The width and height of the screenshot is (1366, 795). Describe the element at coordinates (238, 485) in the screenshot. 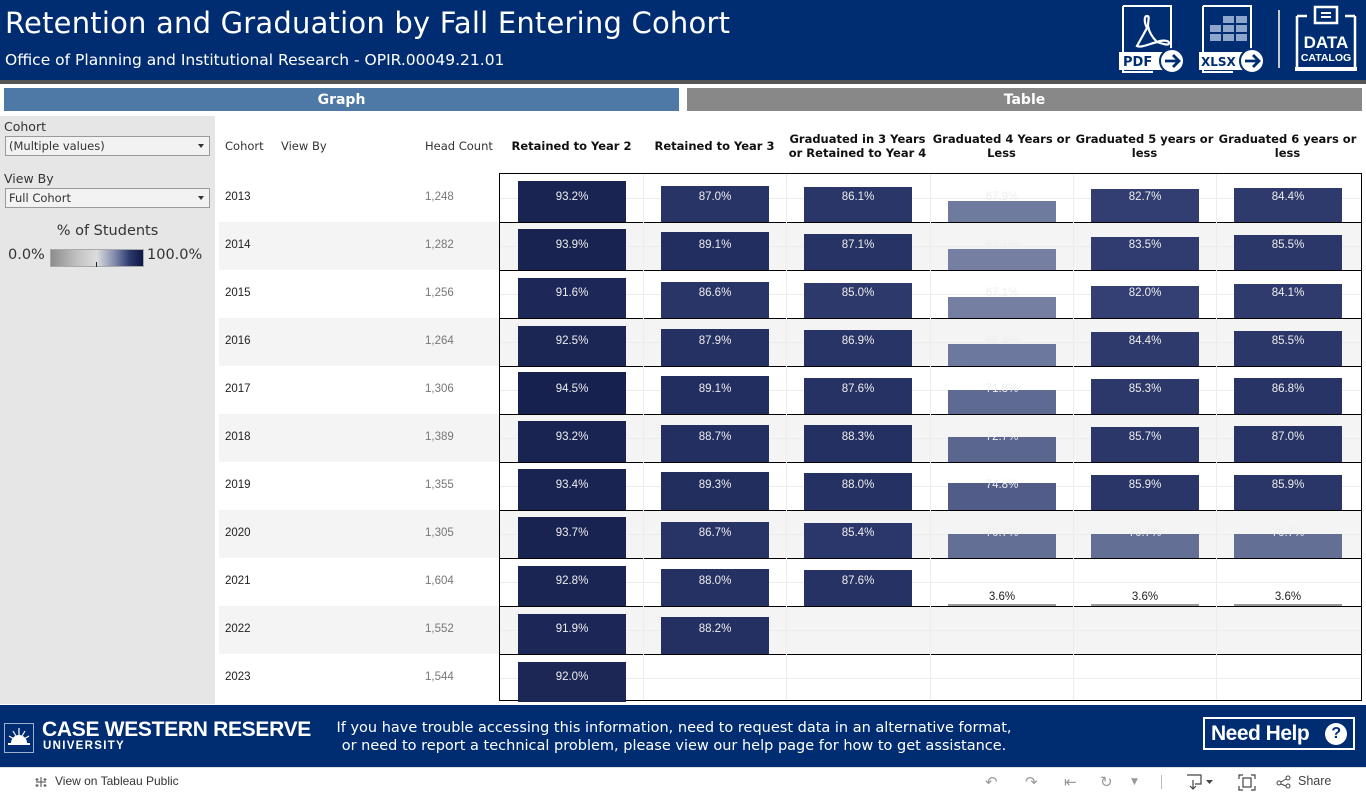

I see `cohort-year: 2019` at that location.